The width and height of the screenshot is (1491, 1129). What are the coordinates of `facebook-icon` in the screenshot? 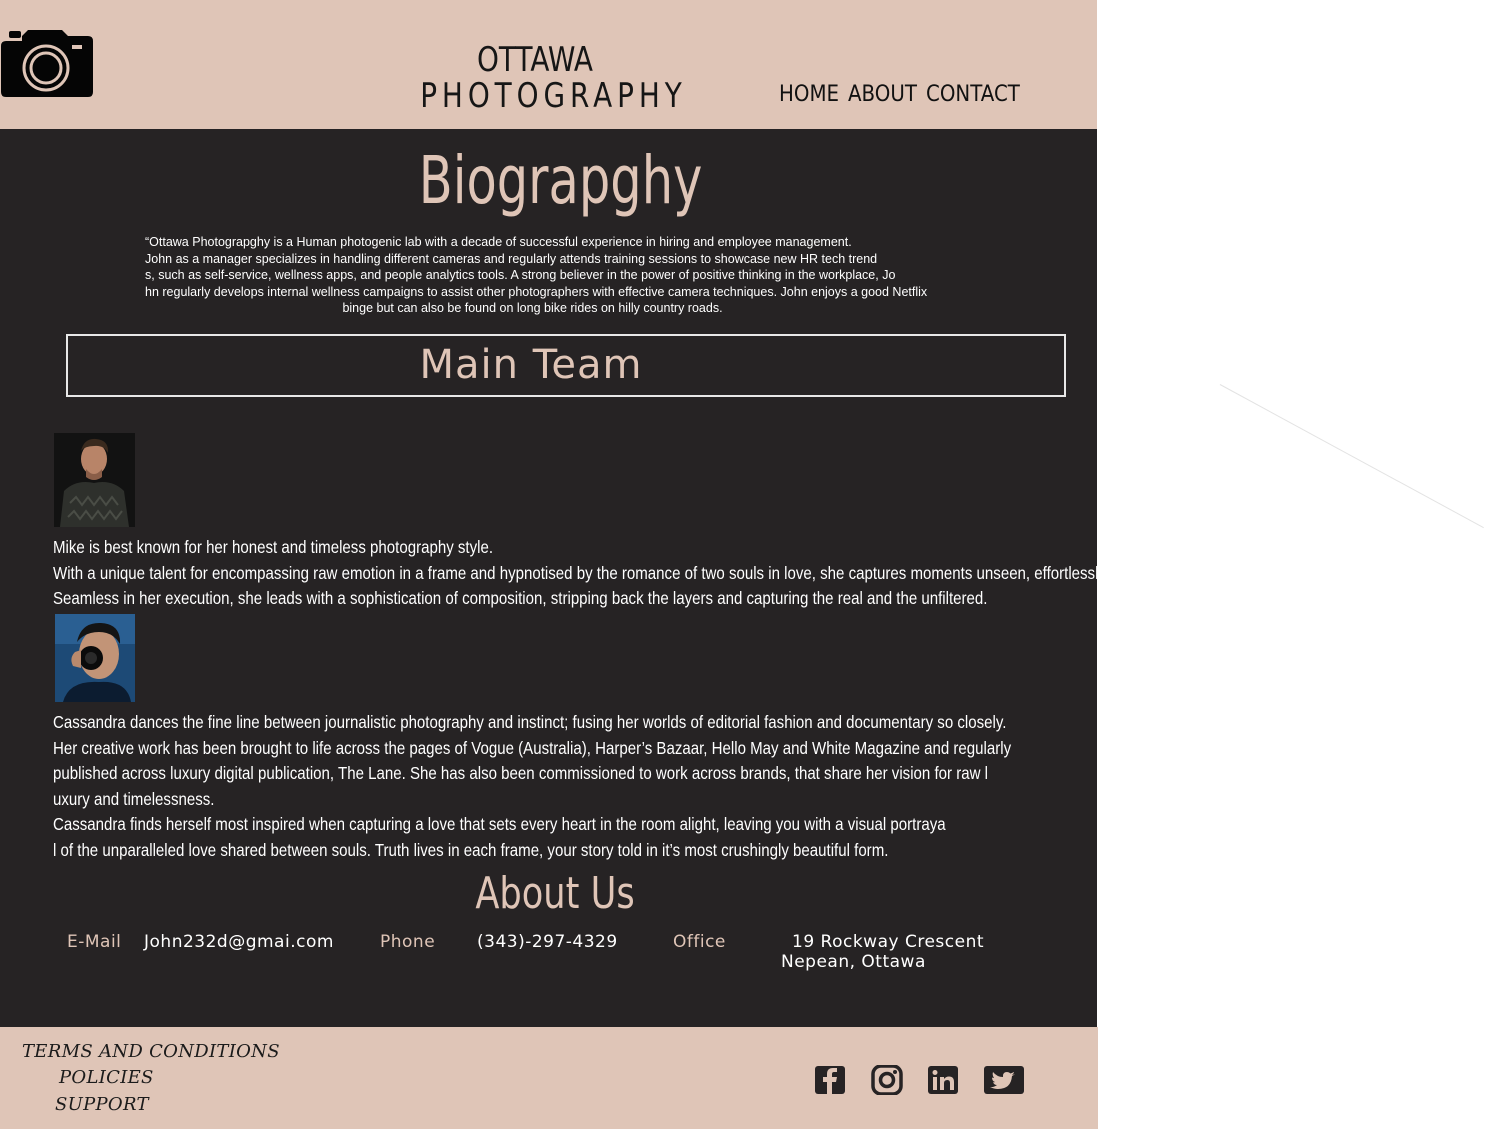 It's located at (830, 1080).